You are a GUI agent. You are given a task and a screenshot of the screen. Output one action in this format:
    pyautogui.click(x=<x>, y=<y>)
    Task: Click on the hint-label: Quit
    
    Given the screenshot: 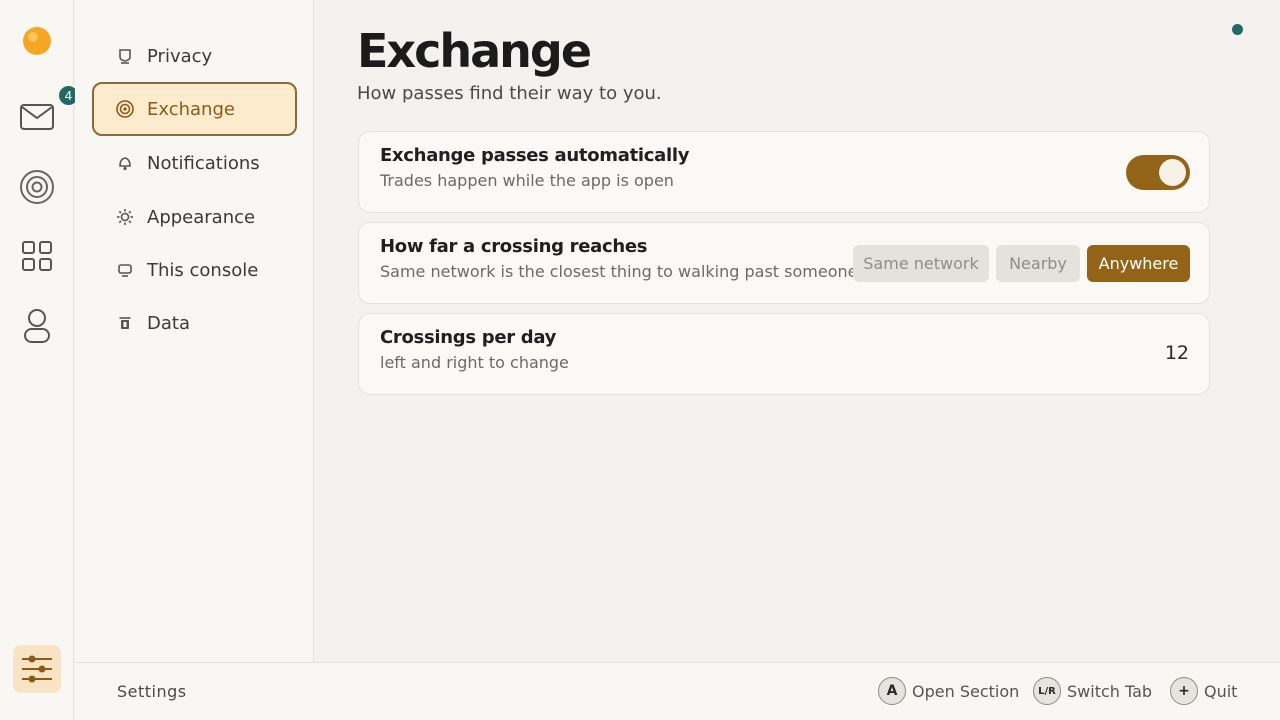 What is the action you would take?
    pyautogui.click(x=1221, y=691)
    